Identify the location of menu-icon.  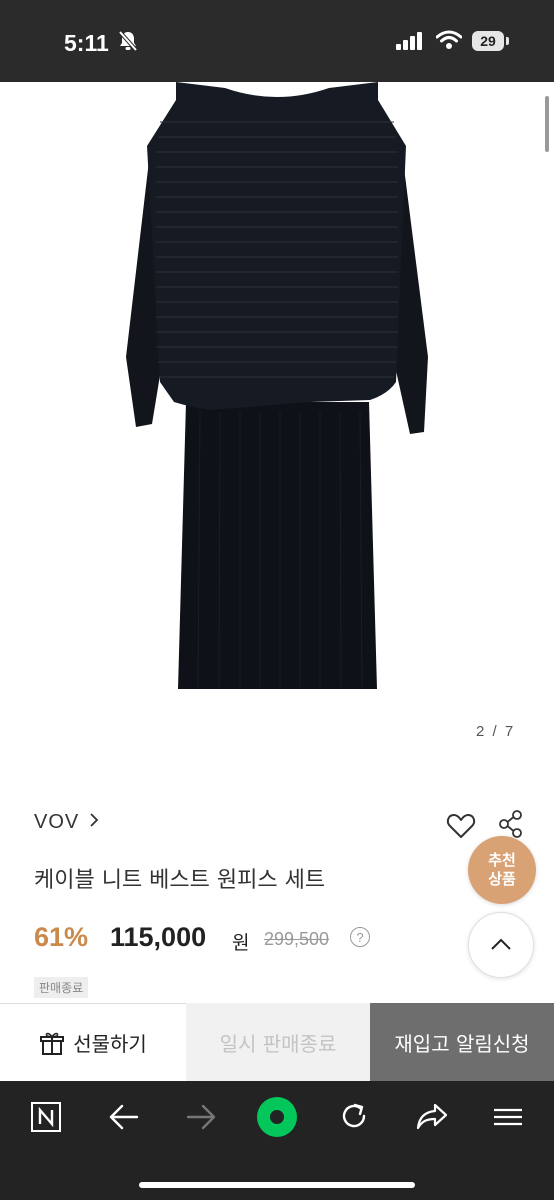
(508, 1119).